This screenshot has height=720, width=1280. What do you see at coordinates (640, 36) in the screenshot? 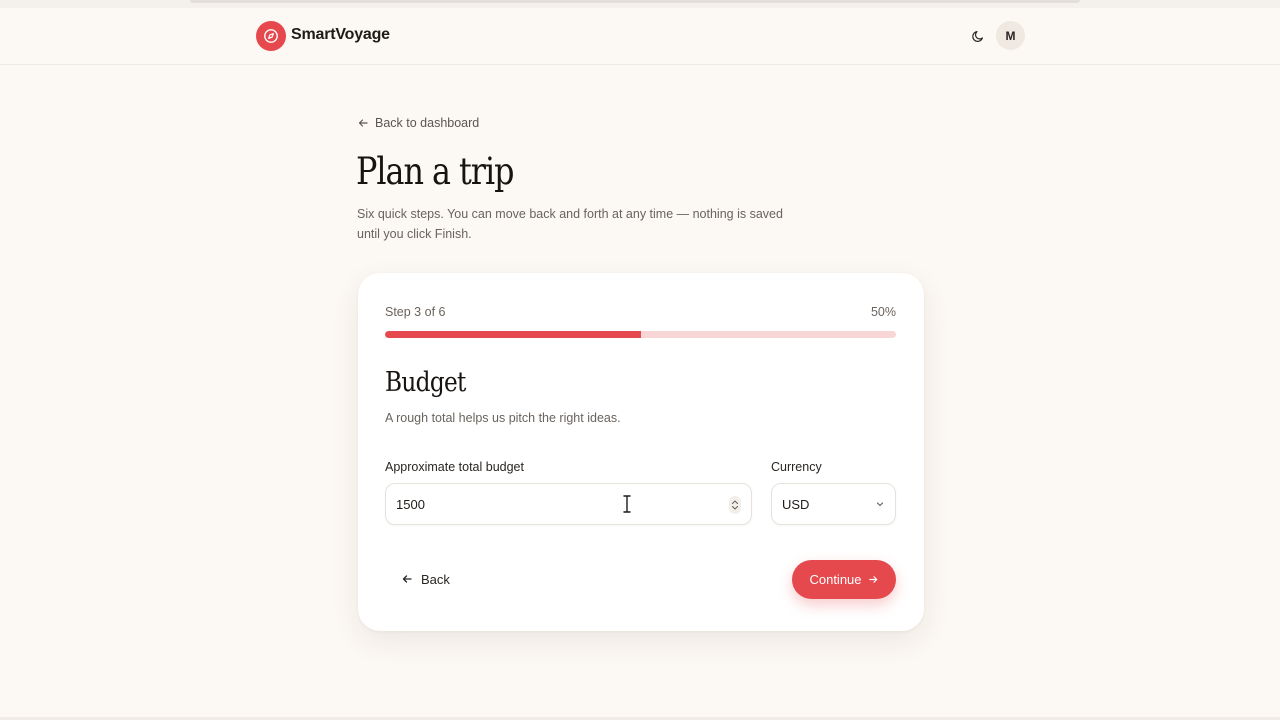
I see `top-navbar: SmartVoyage M` at bounding box center [640, 36].